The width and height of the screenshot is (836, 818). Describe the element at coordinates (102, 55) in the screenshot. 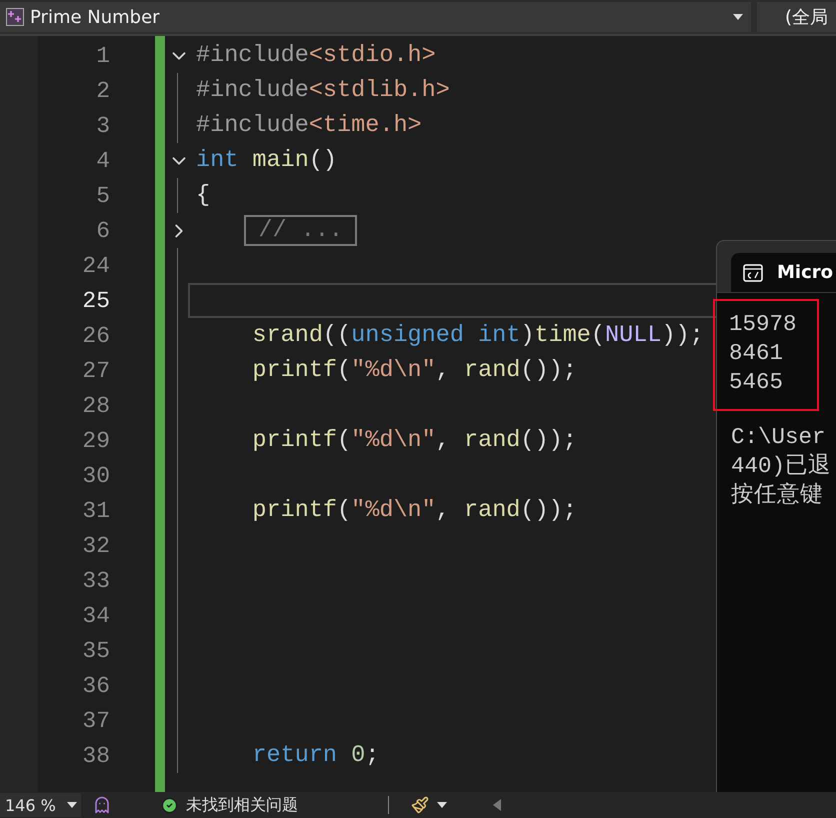

I see `line-number: 1` at that location.